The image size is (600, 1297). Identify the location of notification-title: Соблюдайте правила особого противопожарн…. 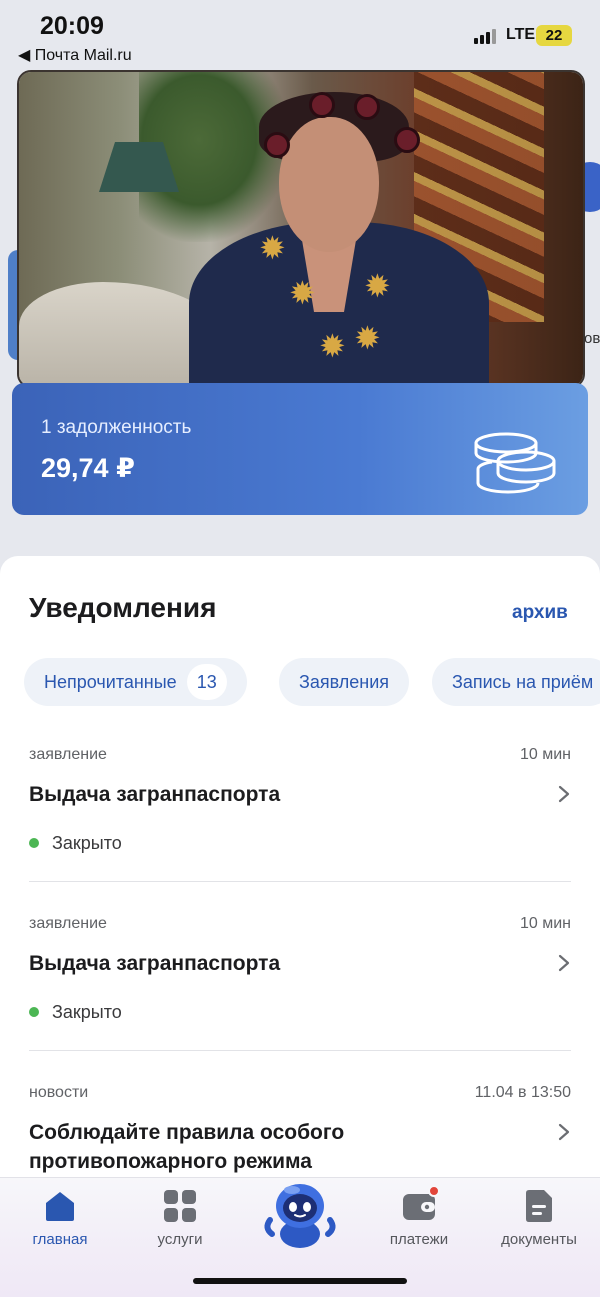
(187, 1147).